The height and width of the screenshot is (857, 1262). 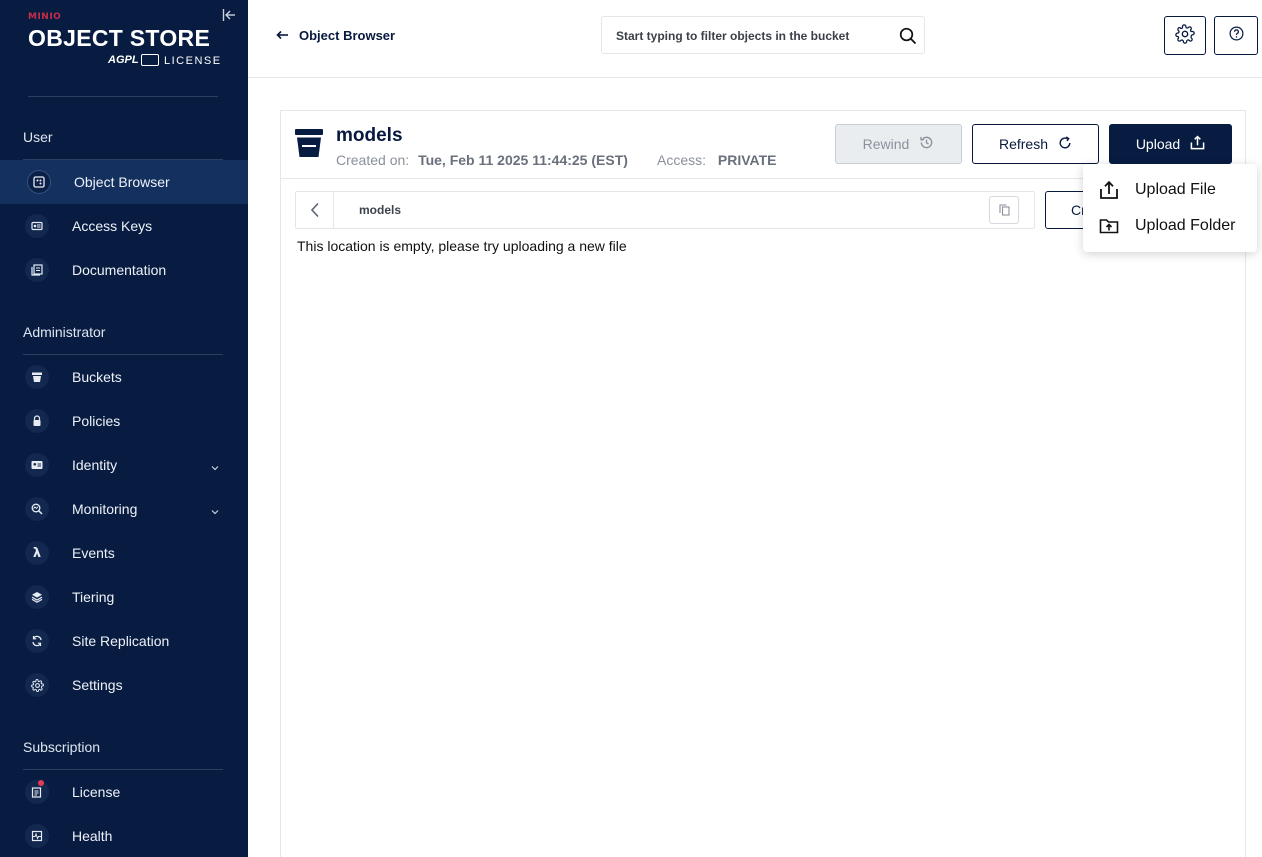 What do you see at coordinates (96, 421) in the screenshot?
I see `sidebar-item-label: Policies` at bounding box center [96, 421].